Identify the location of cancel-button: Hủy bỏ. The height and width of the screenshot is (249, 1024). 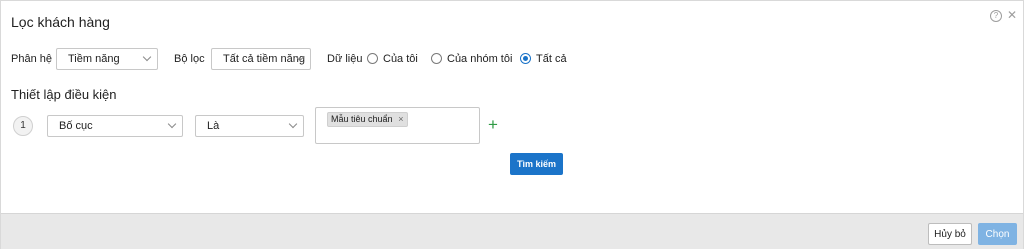
(950, 234).